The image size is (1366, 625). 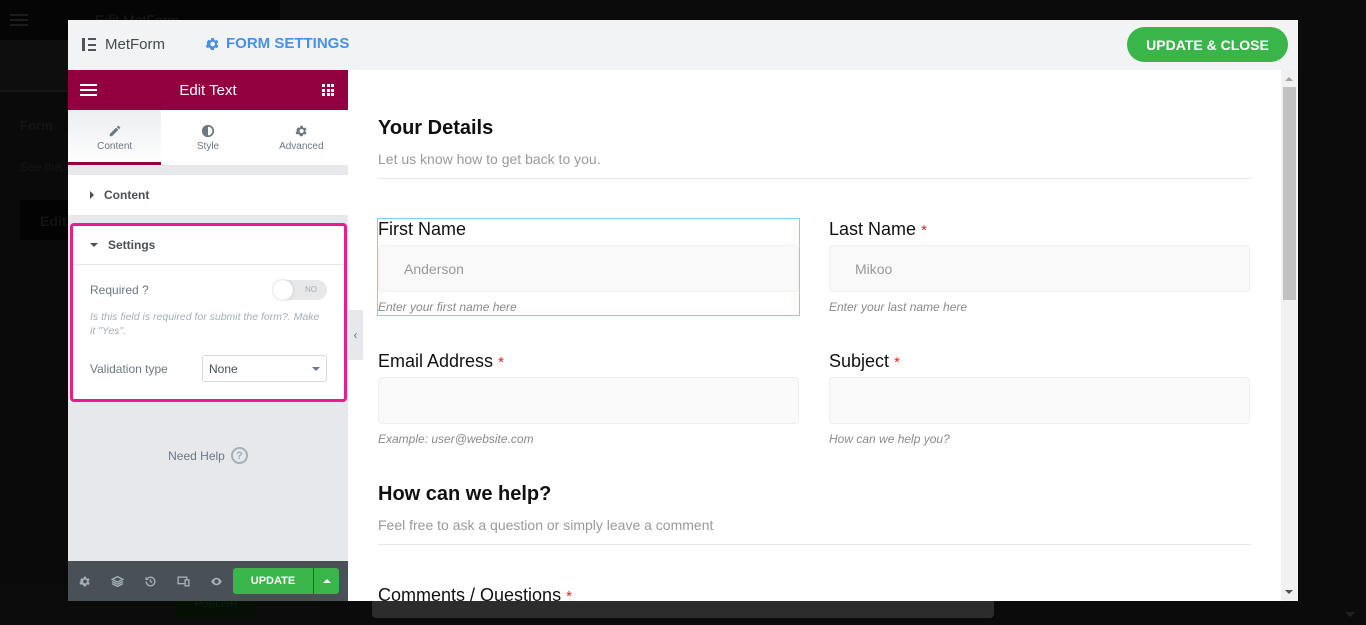 I want to click on chevron-left-icon: ‹, so click(x=355, y=335).